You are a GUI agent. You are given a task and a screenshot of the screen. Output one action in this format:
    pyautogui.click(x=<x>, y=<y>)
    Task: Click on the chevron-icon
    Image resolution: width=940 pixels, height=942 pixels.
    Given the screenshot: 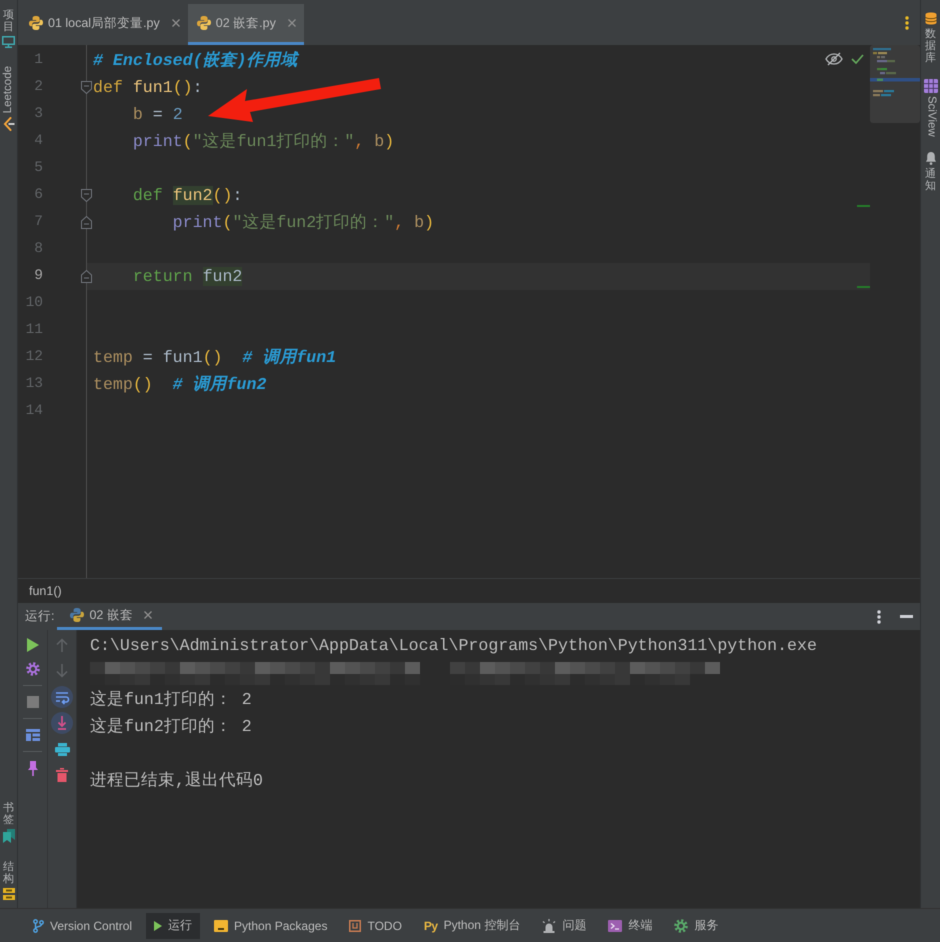 What is the action you would take?
    pyautogui.click(x=8, y=123)
    